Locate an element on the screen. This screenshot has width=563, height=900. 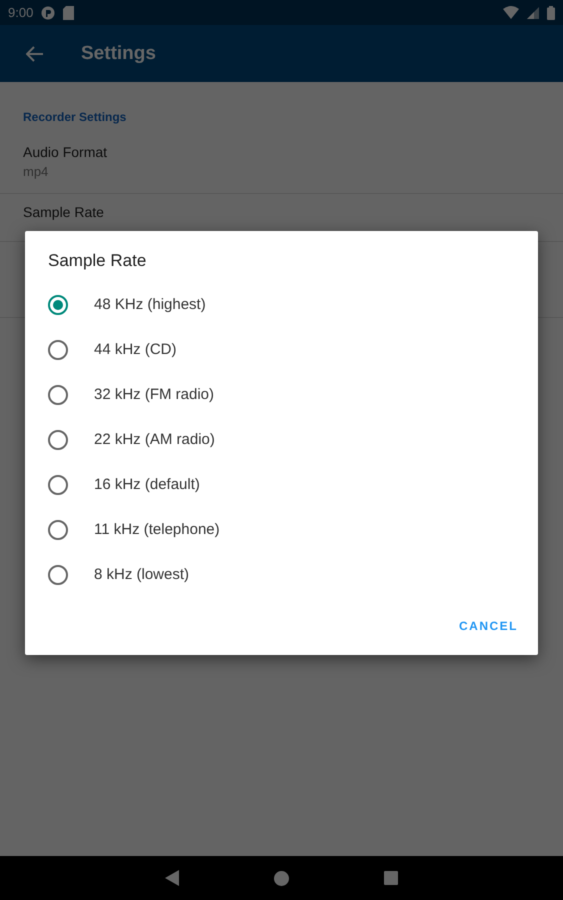
app-bar-title: Settings is located at coordinates (118, 53).